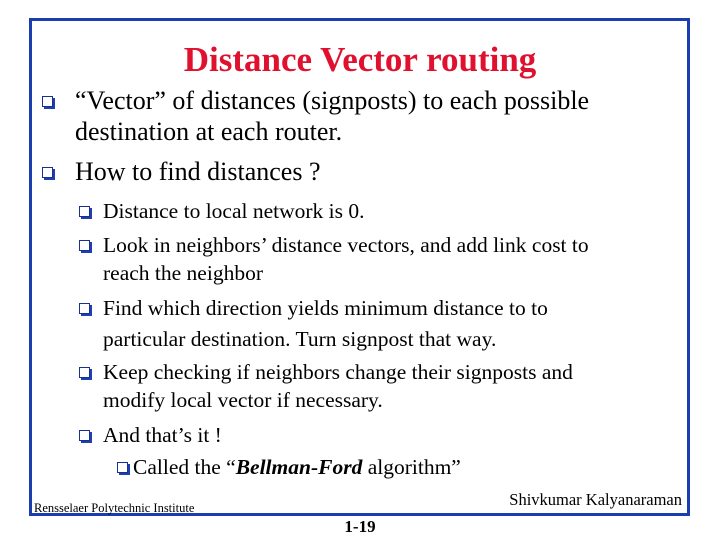 The width and height of the screenshot is (720, 540). I want to click on bullet-text: Called the “Bellman-Ford algorithm”, so click(297, 467).